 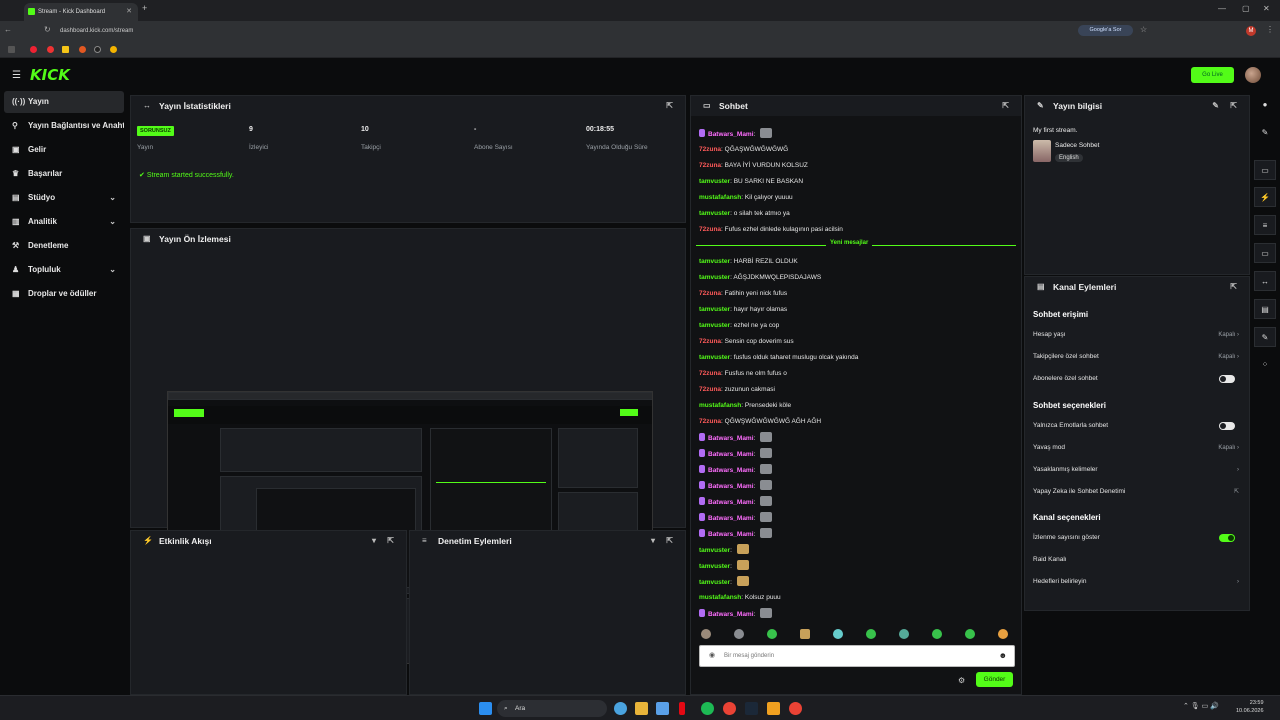 I want to click on chat-message: 72zuna: BAYA İYİ VURDUN KOLSUZ, so click(x=753, y=166).